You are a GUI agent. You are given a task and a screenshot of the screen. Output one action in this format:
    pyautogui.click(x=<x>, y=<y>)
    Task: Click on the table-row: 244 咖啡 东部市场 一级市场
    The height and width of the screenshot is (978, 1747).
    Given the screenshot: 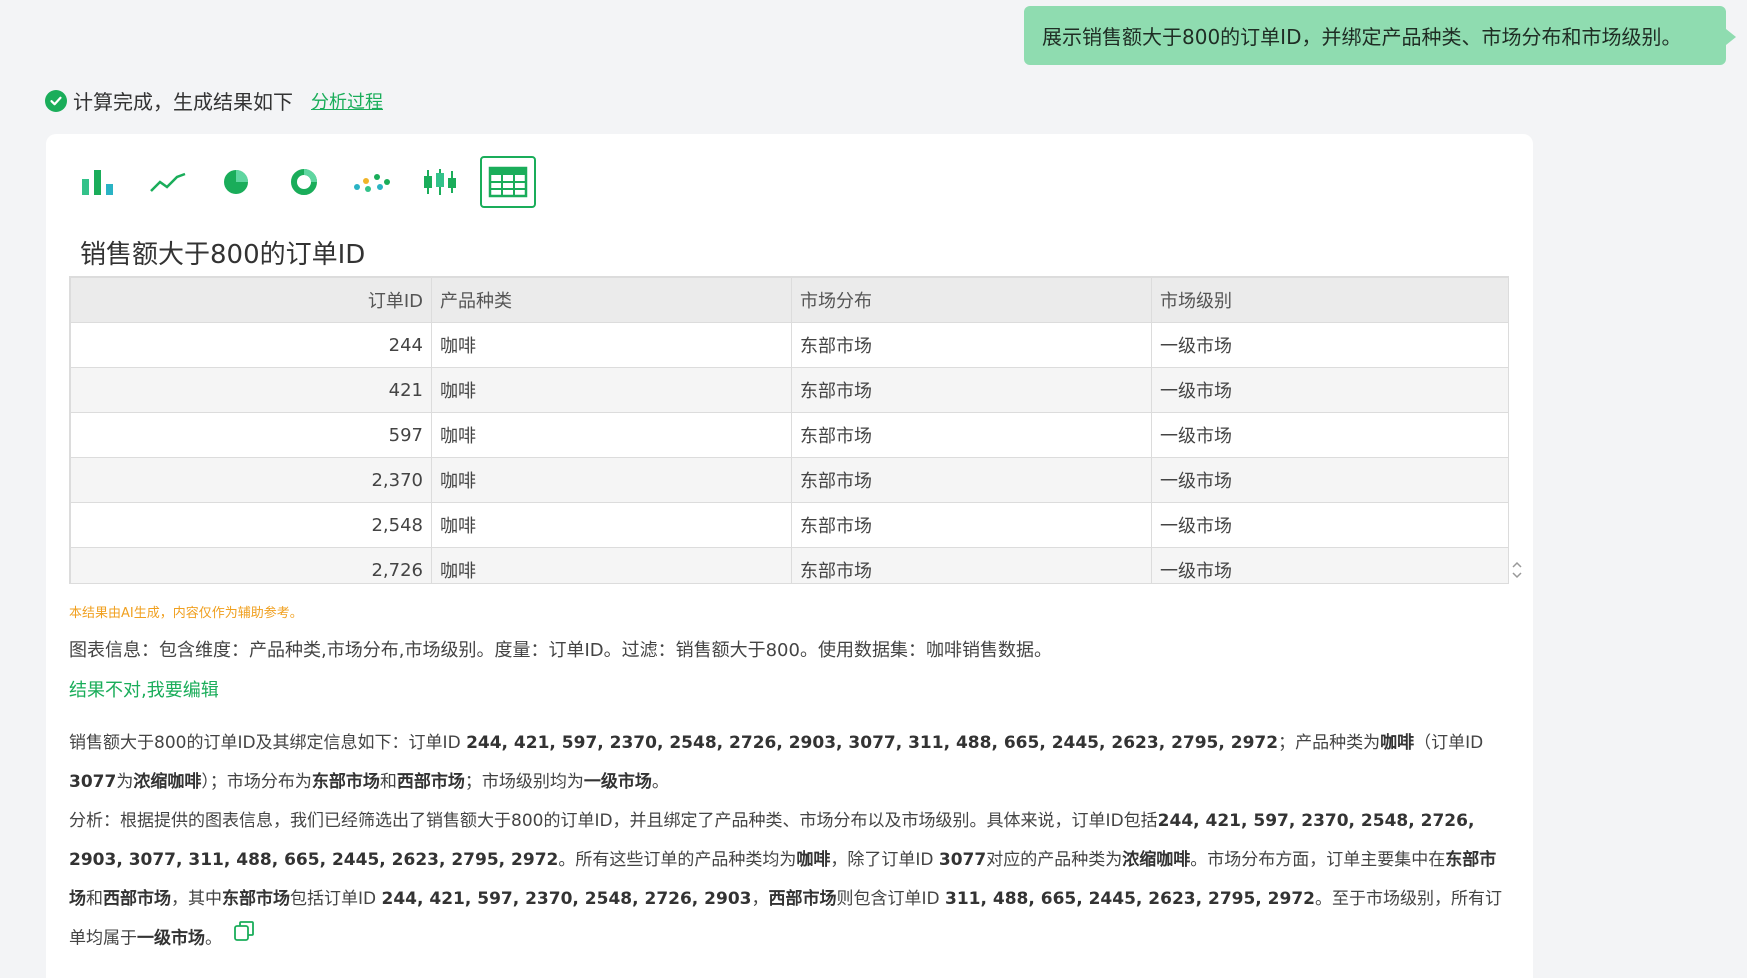 What is the action you would take?
    pyautogui.click(x=789, y=345)
    